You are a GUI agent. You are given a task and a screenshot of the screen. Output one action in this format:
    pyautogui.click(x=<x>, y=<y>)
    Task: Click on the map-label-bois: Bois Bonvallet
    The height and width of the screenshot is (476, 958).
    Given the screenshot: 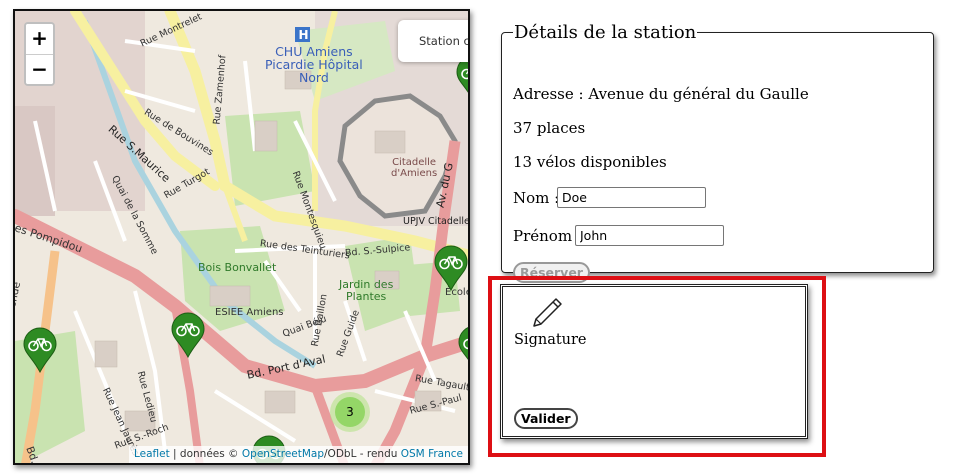 What is the action you would take?
    pyautogui.click(x=237, y=267)
    